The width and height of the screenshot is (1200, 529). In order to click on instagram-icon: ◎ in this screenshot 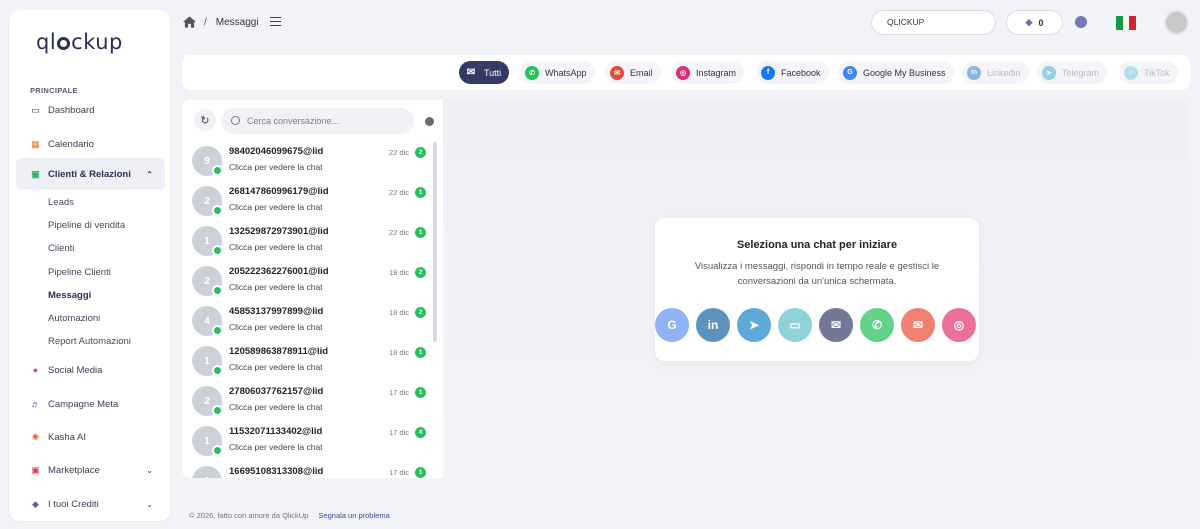, I will do `click(959, 325)`.